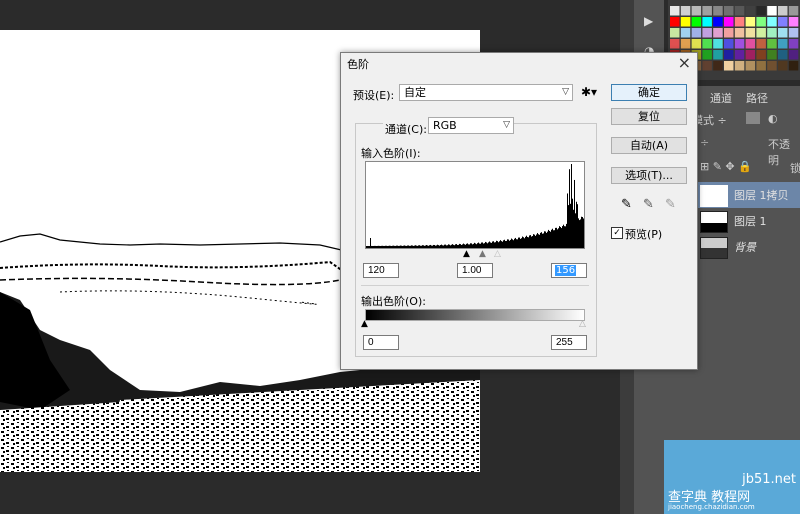 This screenshot has height=514, width=800. What do you see at coordinates (757, 99) in the screenshot?
I see `tab-paths: 路径` at bounding box center [757, 99].